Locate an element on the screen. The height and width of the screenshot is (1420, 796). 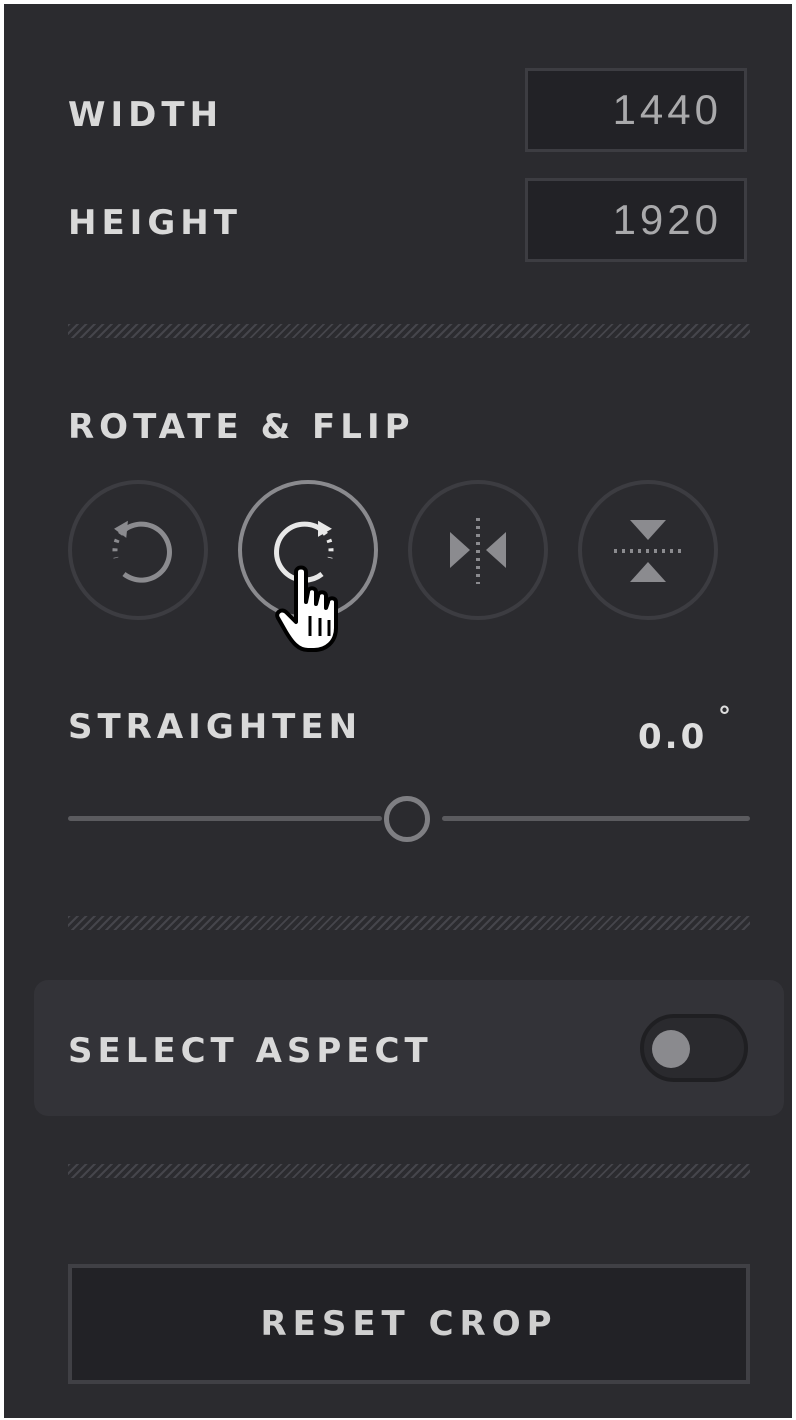
flip-vertical-icon is located at coordinates (648, 551).